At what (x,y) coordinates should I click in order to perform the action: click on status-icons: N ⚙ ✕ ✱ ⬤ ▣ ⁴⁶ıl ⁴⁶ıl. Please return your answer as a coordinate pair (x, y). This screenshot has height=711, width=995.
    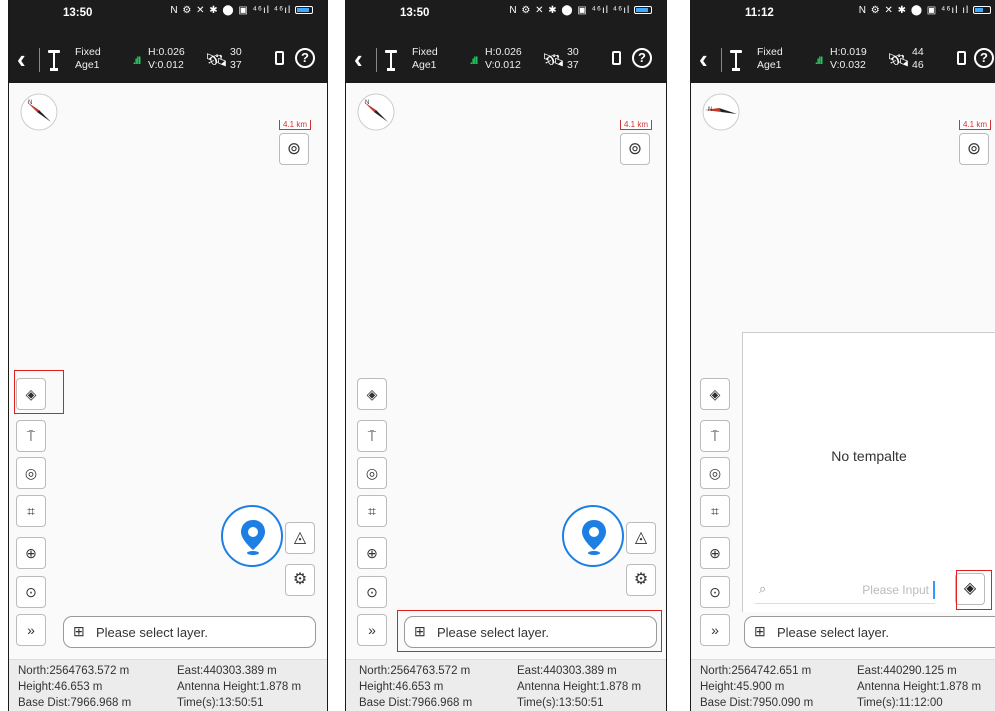
    Looking at the image, I should click on (580, 10).